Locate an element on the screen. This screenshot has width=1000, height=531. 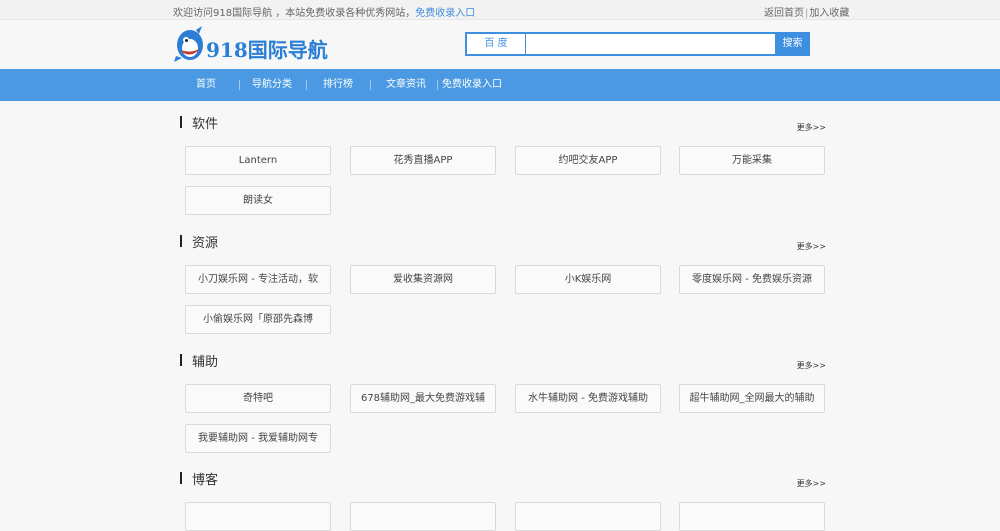
nav-item-free-submit: 免费收录入口 is located at coordinates (472, 85).